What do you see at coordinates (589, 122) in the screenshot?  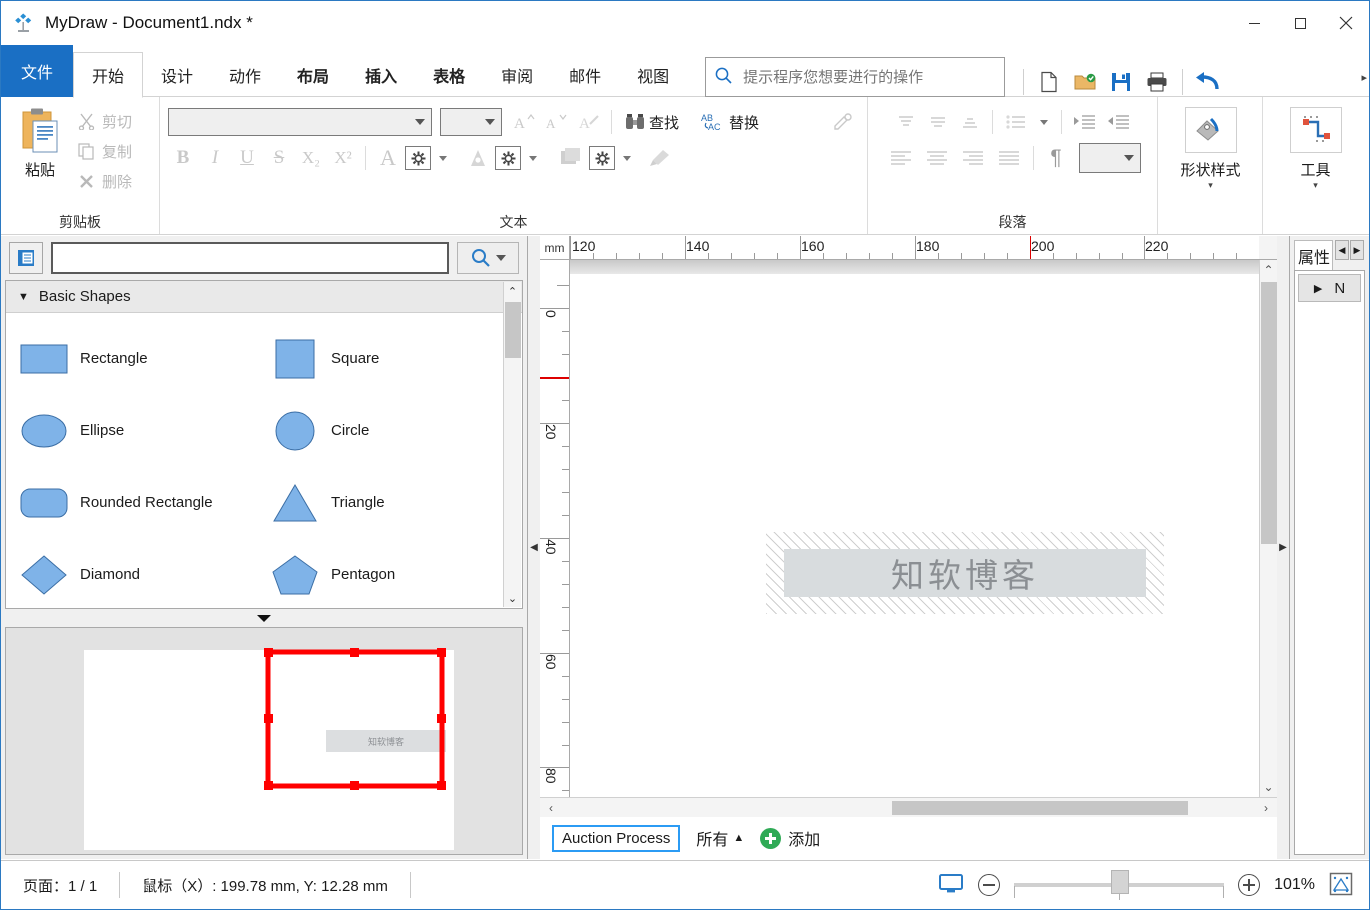 I see `clear-formatting-button: A` at bounding box center [589, 122].